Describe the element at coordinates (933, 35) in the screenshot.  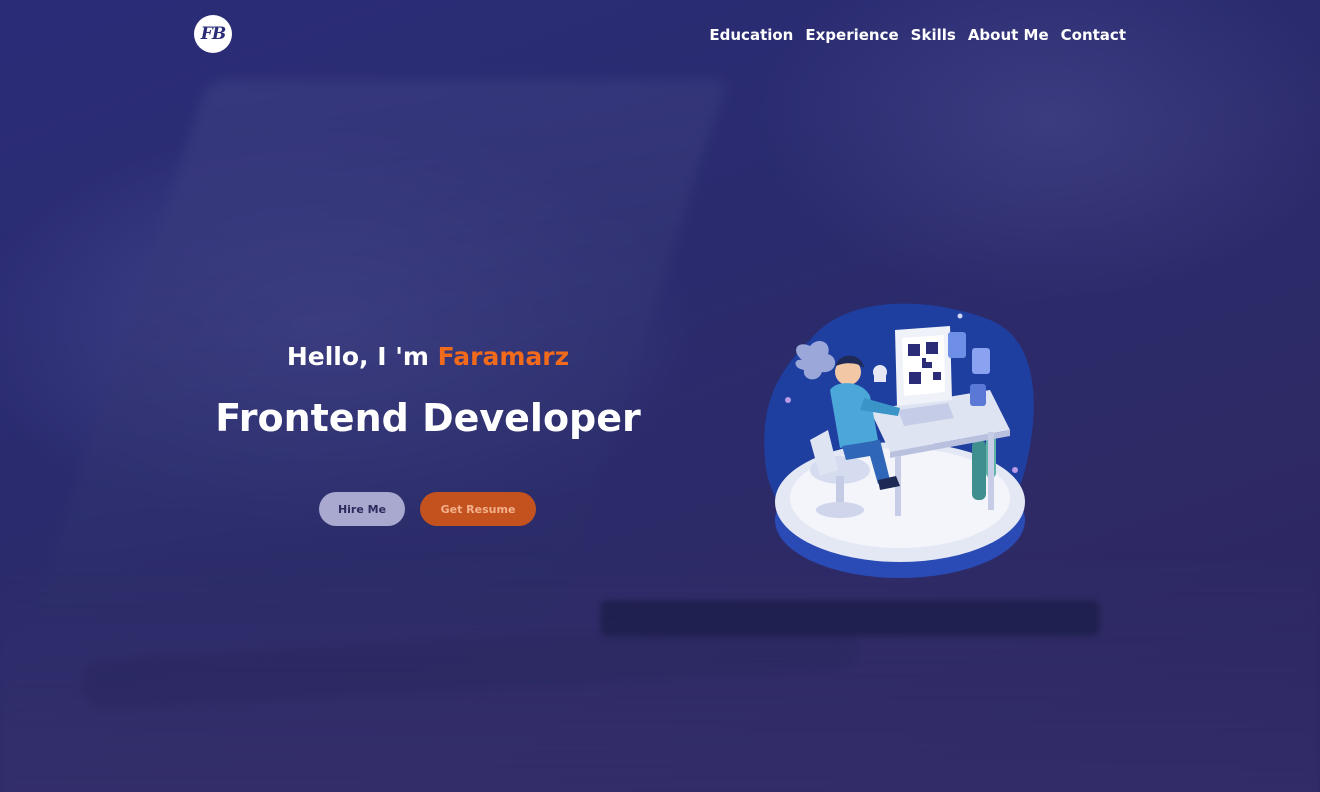
I see `nav-link-skills: Skills` at that location.